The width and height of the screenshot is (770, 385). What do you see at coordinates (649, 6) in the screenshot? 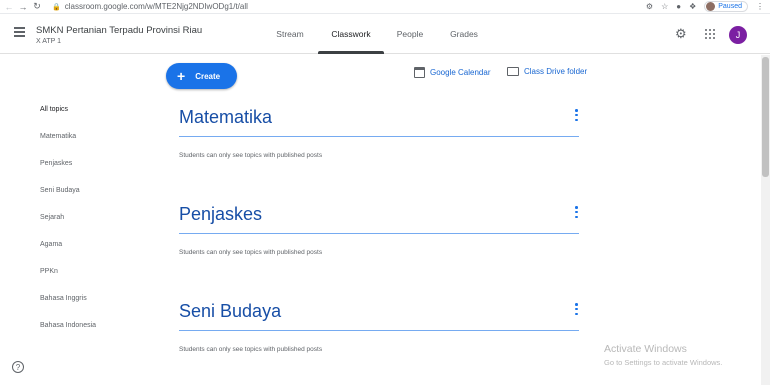
I see `key-icon: ⚙` at bounding box center [649, 6].